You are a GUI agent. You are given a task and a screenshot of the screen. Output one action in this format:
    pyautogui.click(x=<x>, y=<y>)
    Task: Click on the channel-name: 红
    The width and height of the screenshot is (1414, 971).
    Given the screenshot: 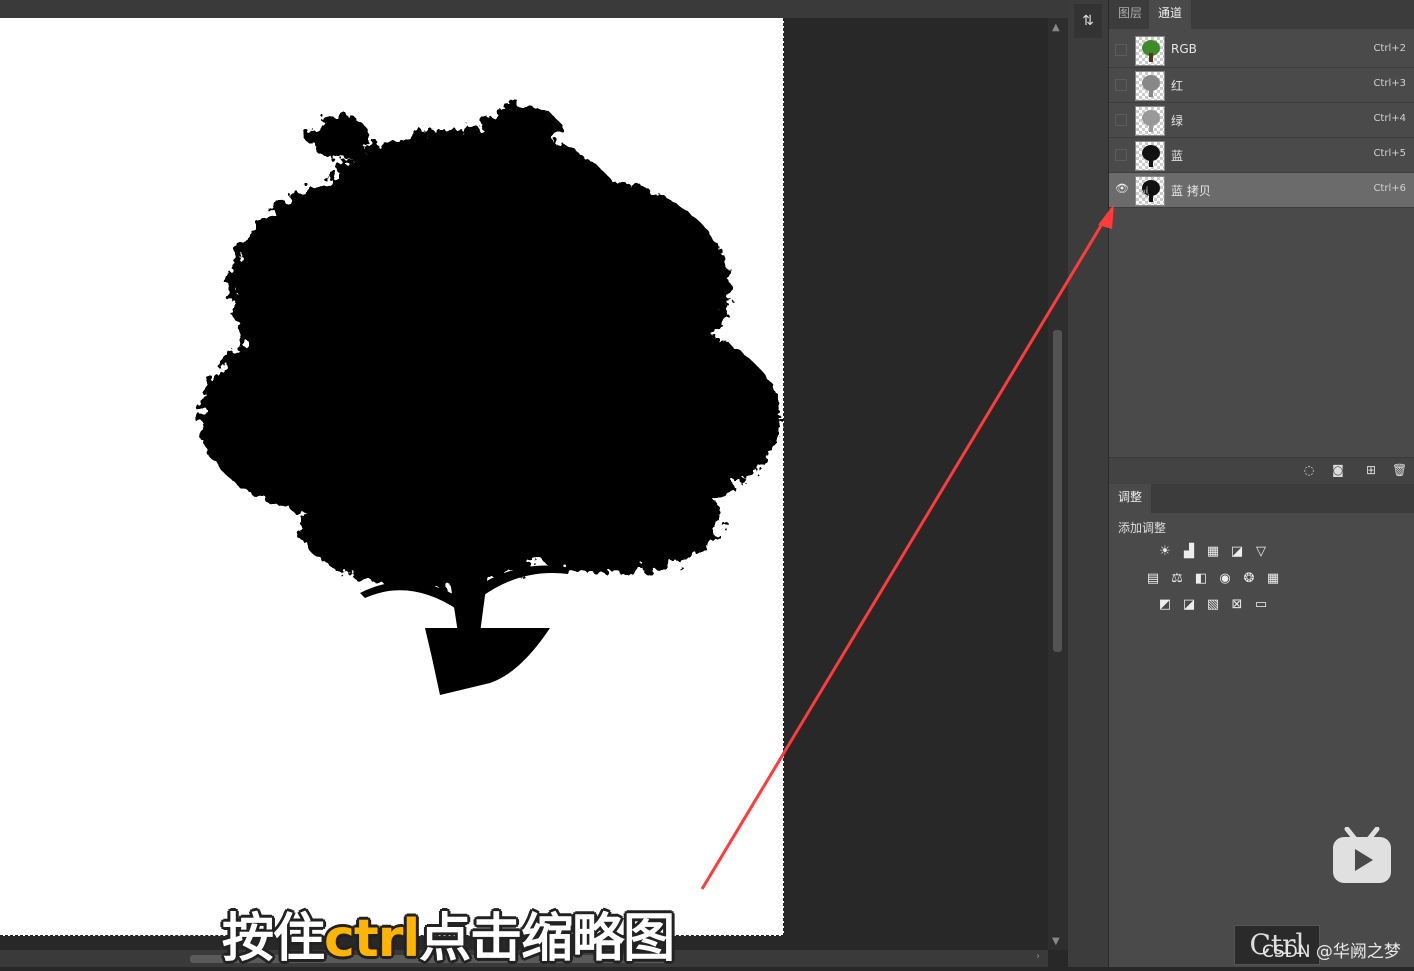 What is the action you would take?
    pyautogui.click(x=1177, y=86)
    